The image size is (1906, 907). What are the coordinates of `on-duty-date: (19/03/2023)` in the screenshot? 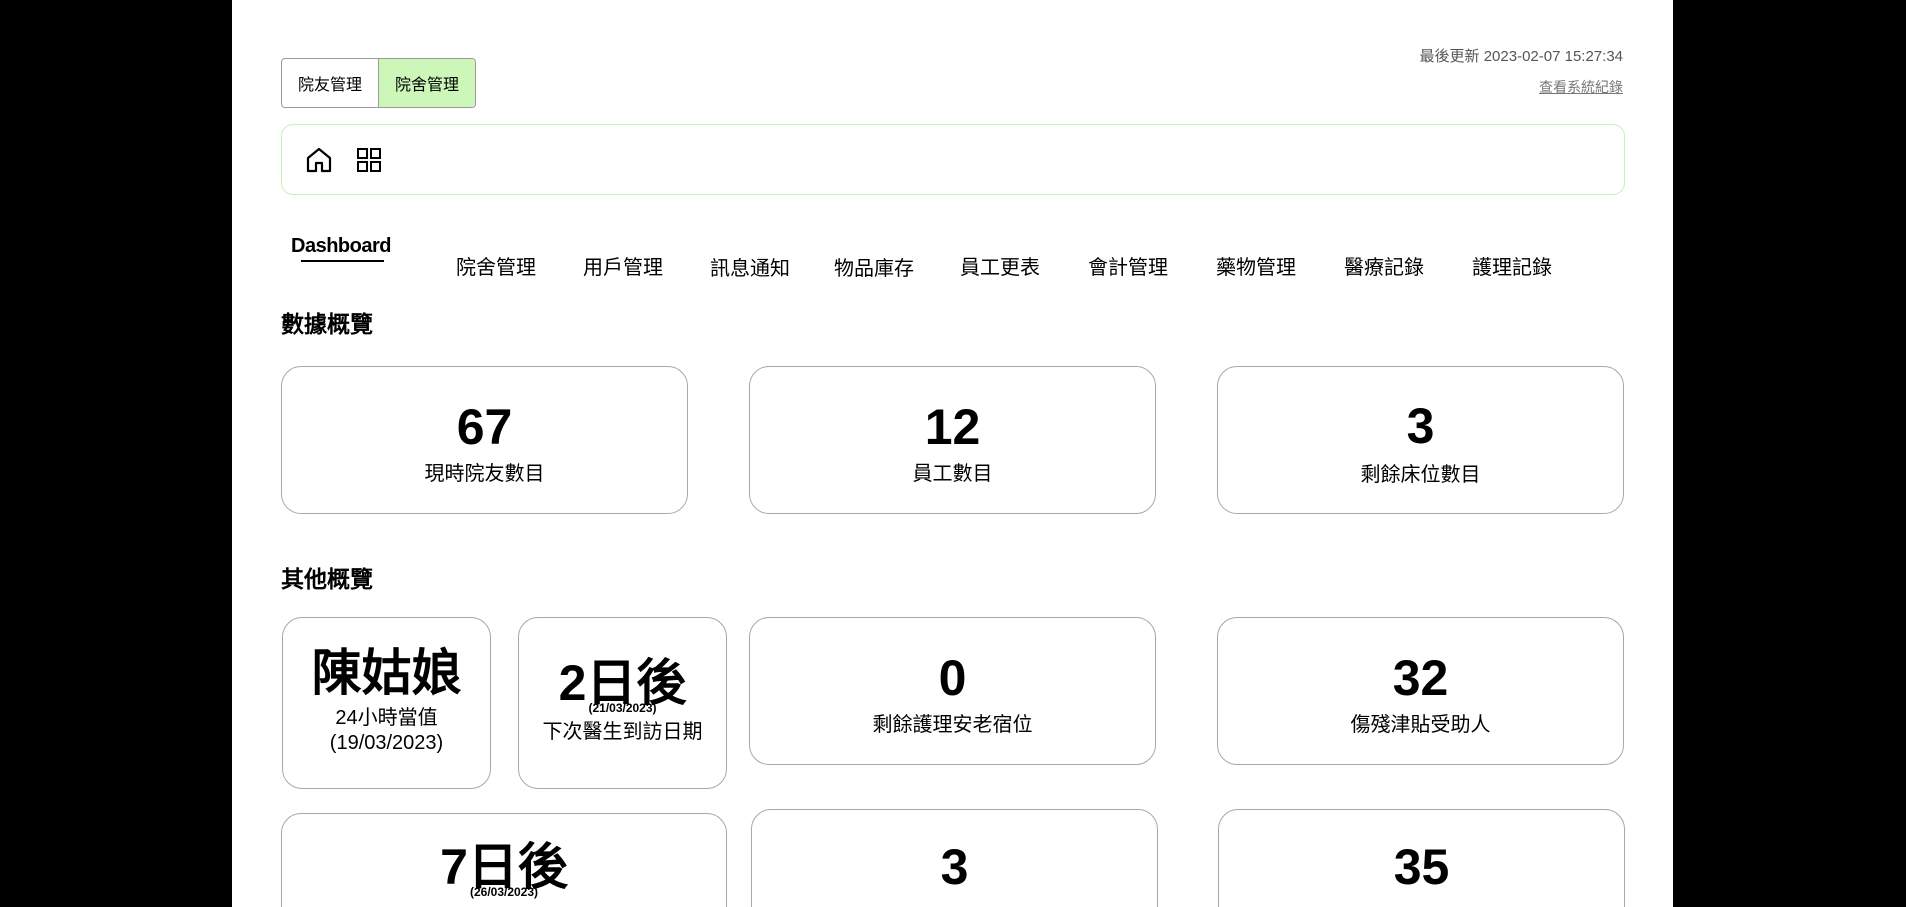 It's located at (386, 743).